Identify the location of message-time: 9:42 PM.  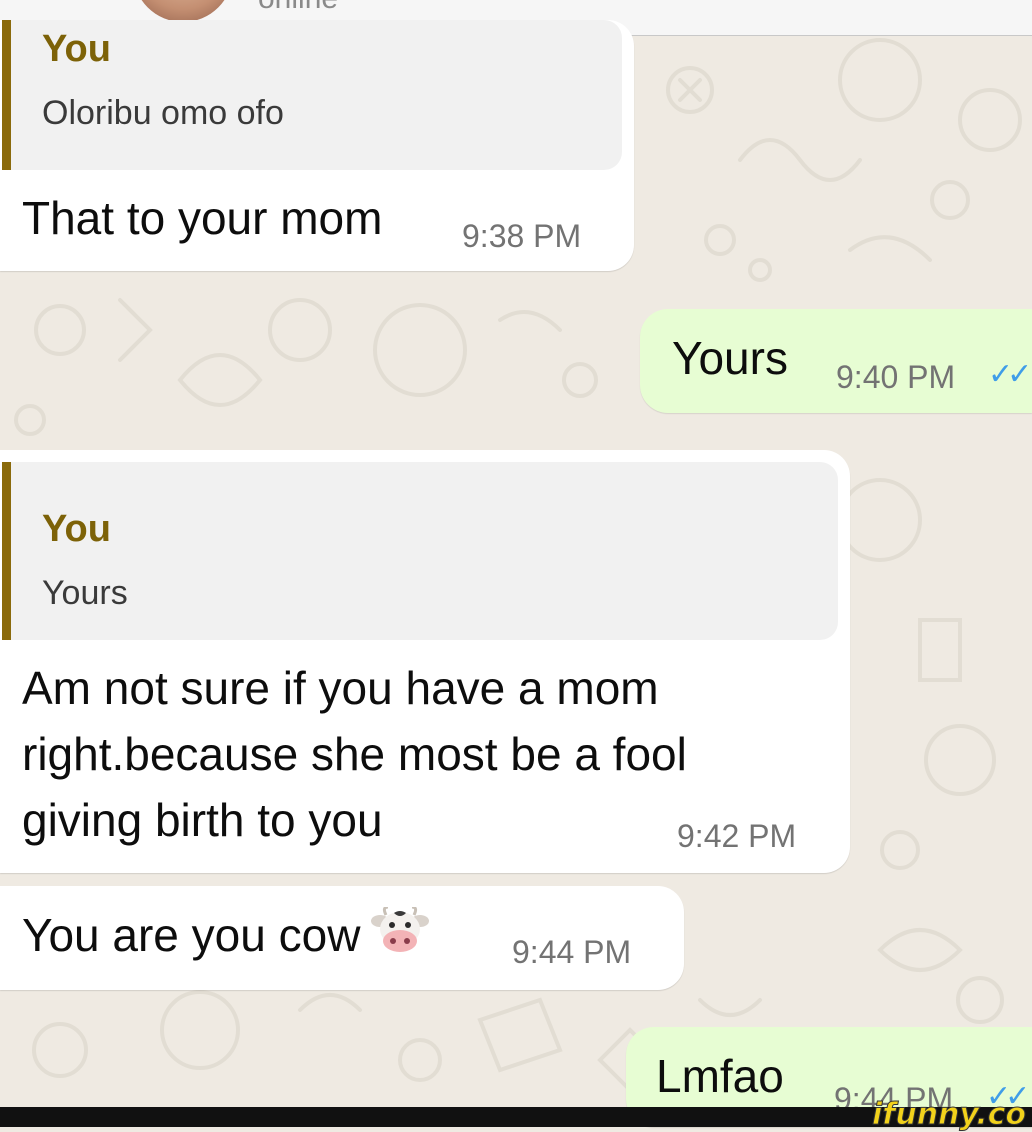
(737, 836).